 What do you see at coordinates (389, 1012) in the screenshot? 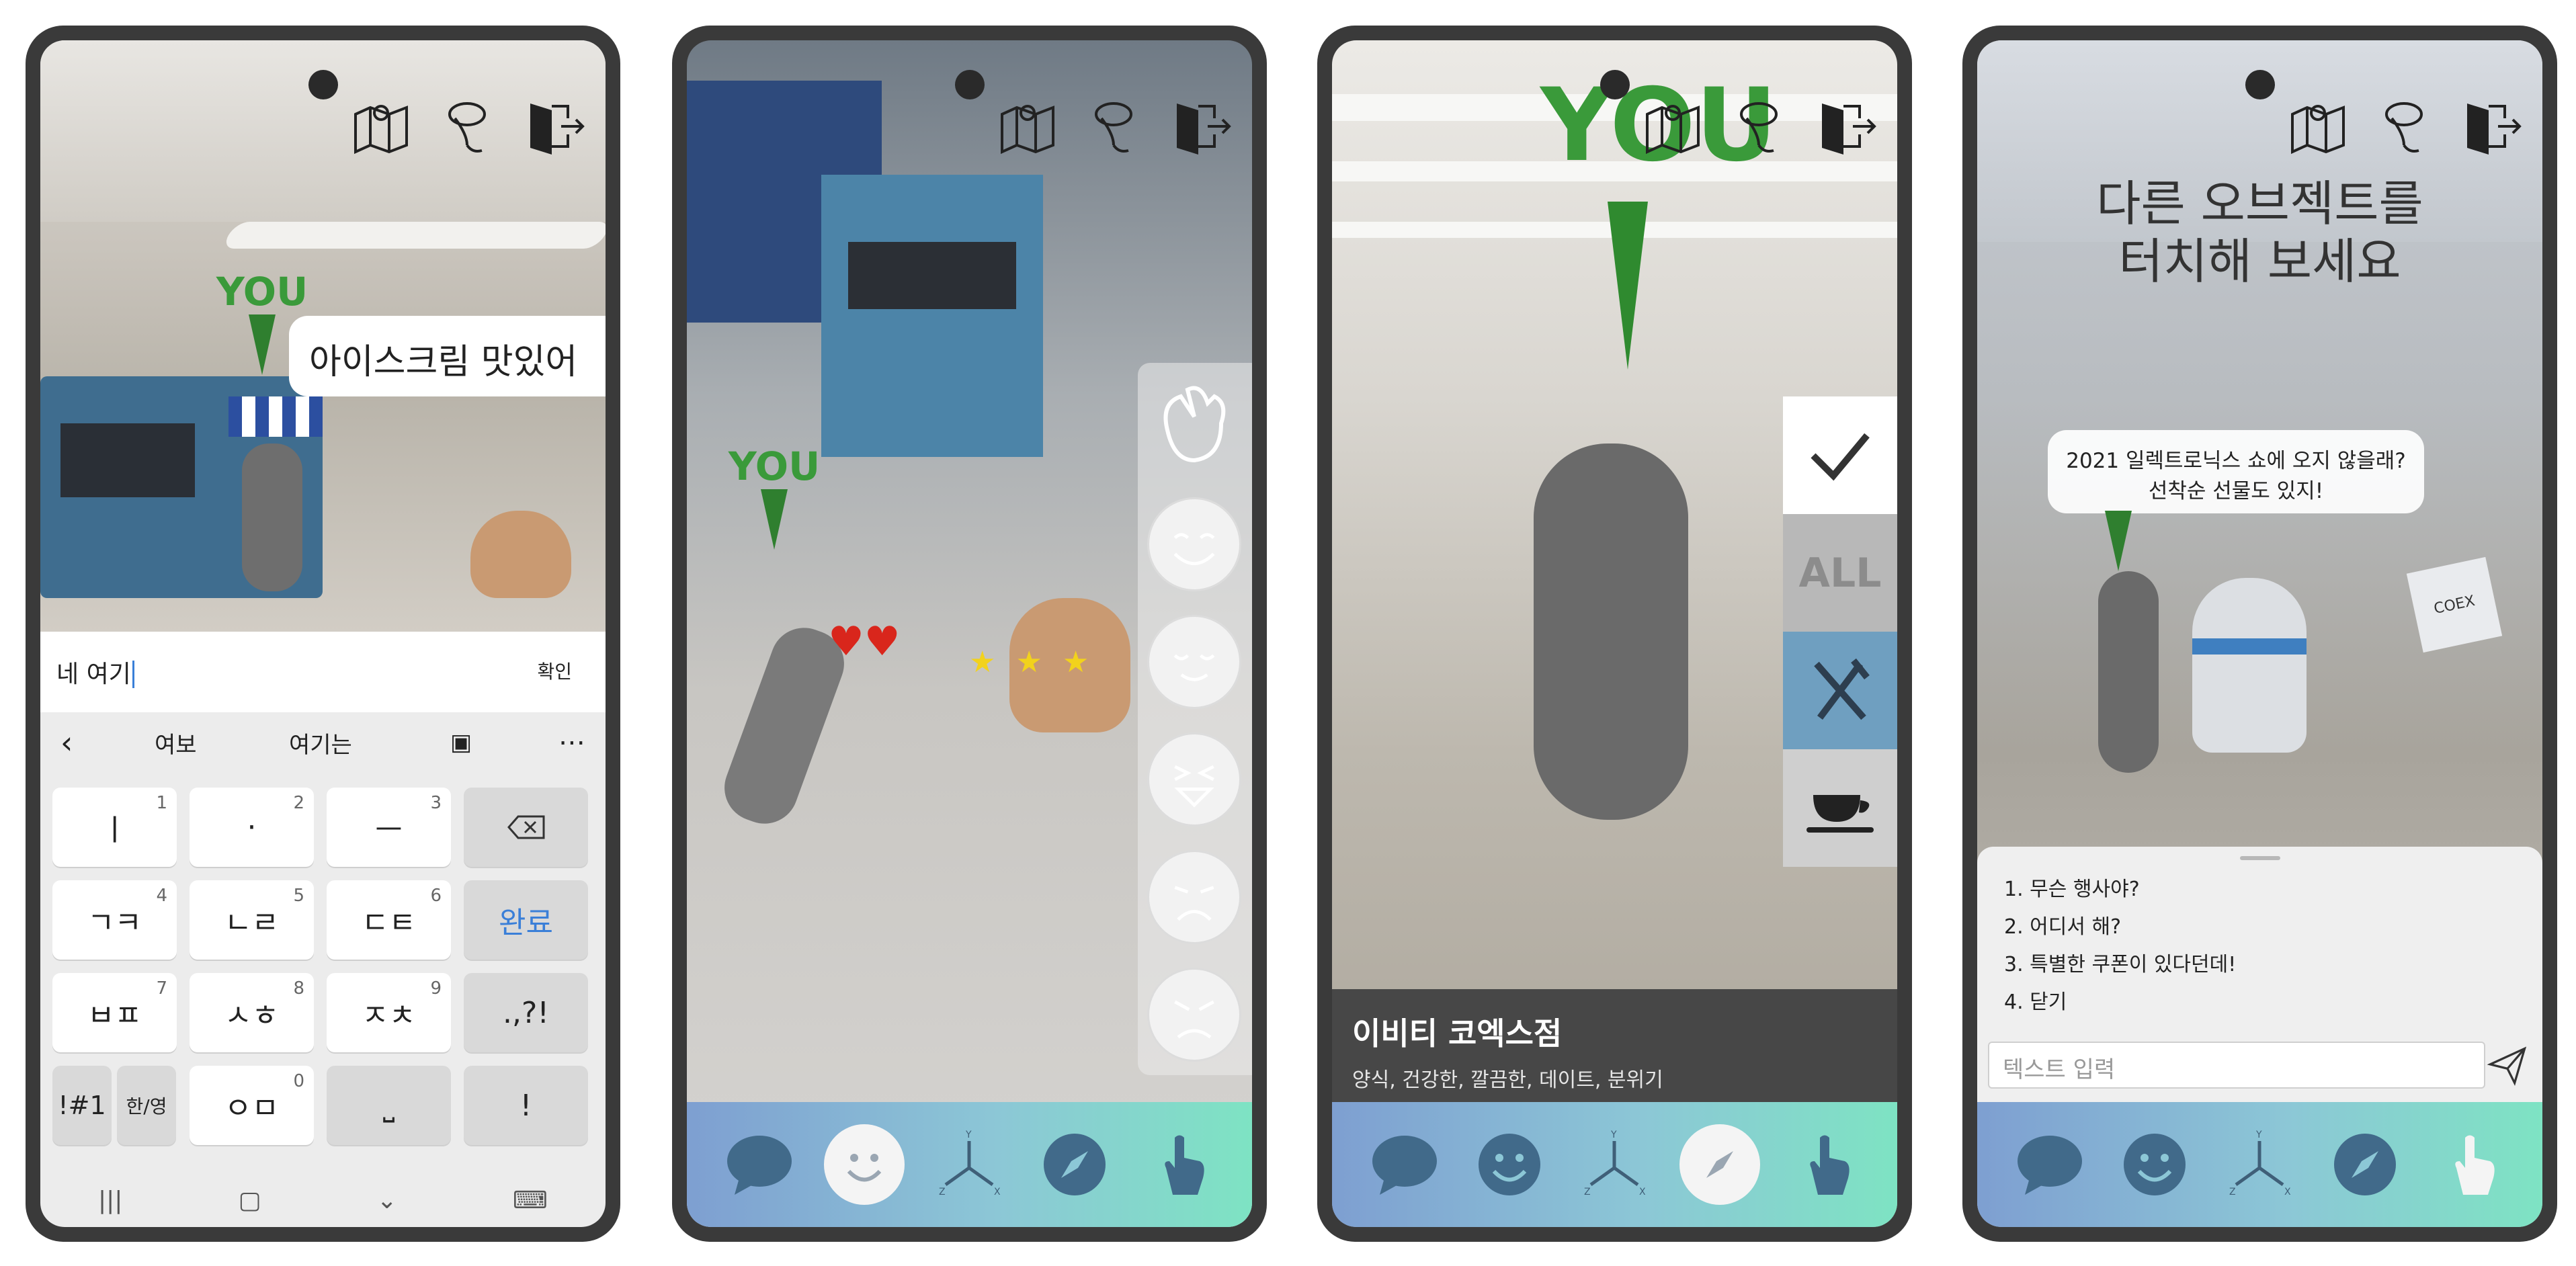
I see `key-9: ㅈㅊ 9` at bounding box center [389, 1012].